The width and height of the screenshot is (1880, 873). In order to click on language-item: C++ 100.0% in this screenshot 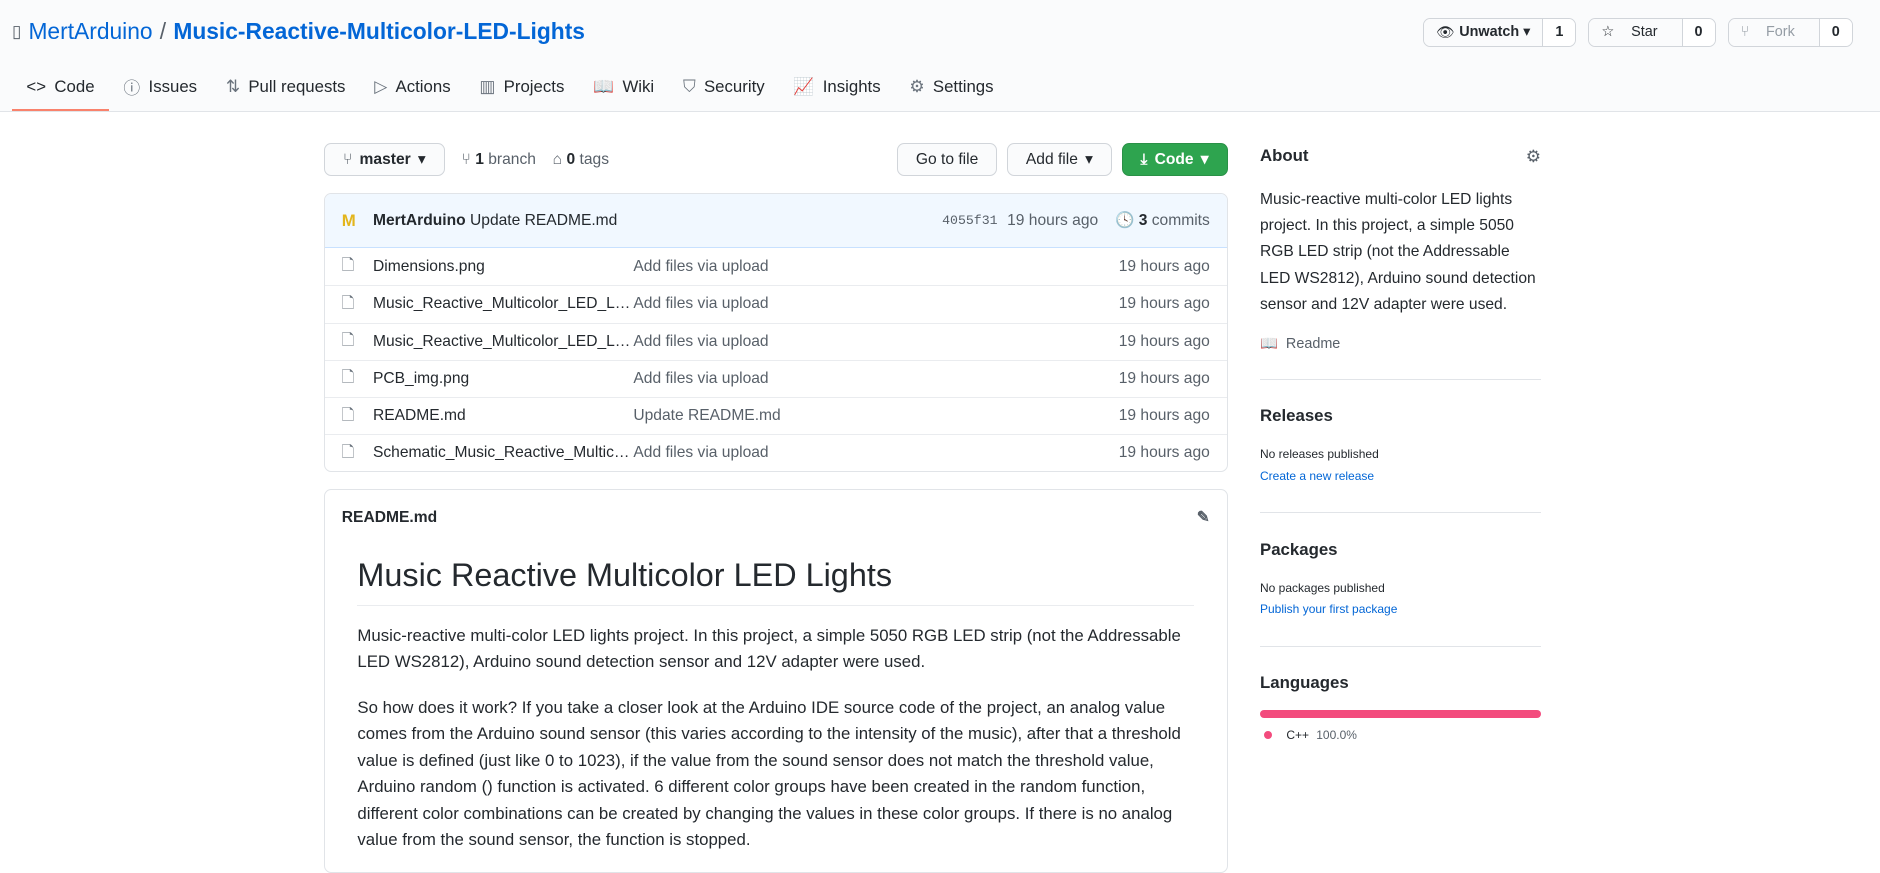, I will do `click(1400, 735)`.